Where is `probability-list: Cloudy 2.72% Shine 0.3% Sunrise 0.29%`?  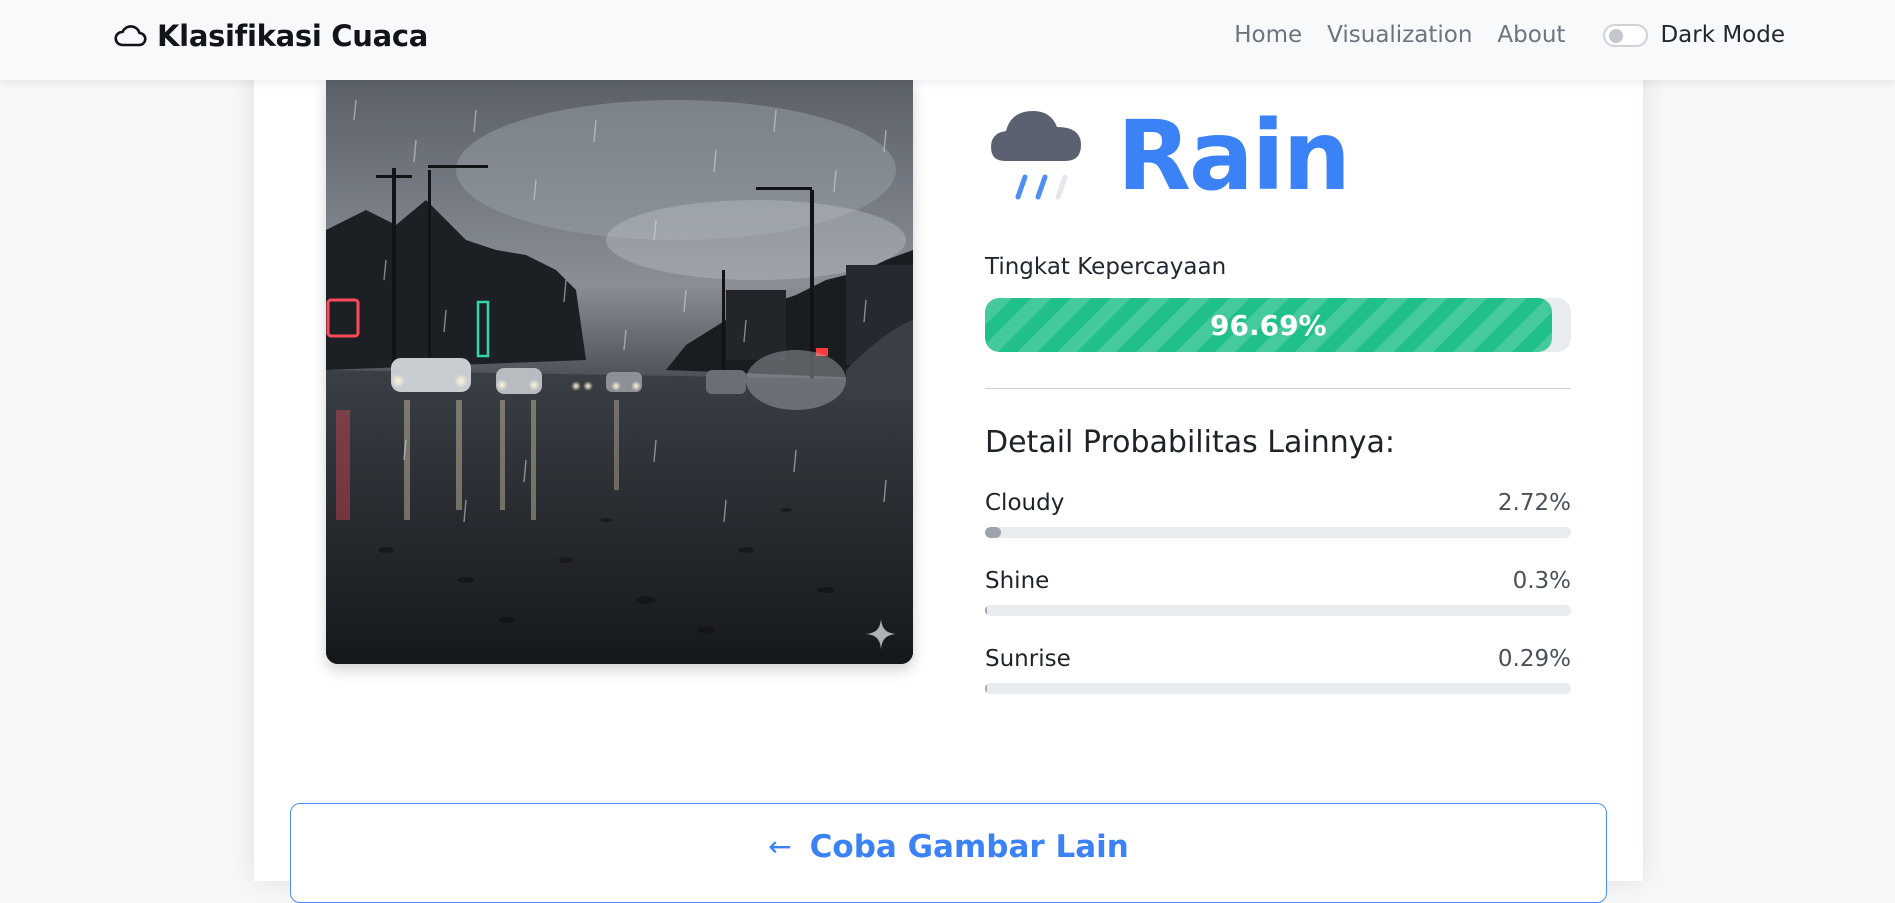
probability-list: Cloudy 2.72% Shine 0.3% Sunrise 0.29% is located at coordinates (1278, 605).